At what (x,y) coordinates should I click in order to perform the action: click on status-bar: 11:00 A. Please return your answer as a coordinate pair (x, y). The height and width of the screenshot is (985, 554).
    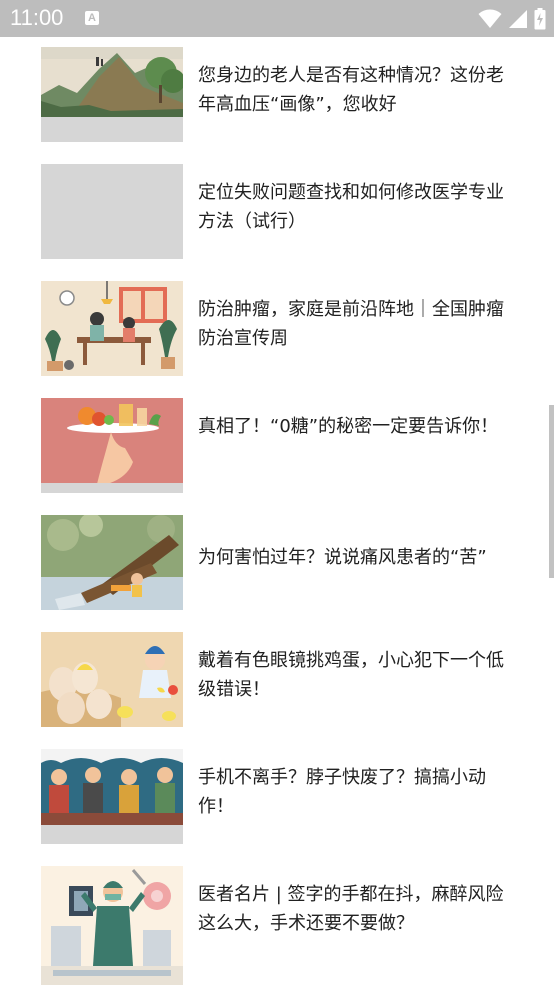
    Looking at the image, I should click on (277, 18).